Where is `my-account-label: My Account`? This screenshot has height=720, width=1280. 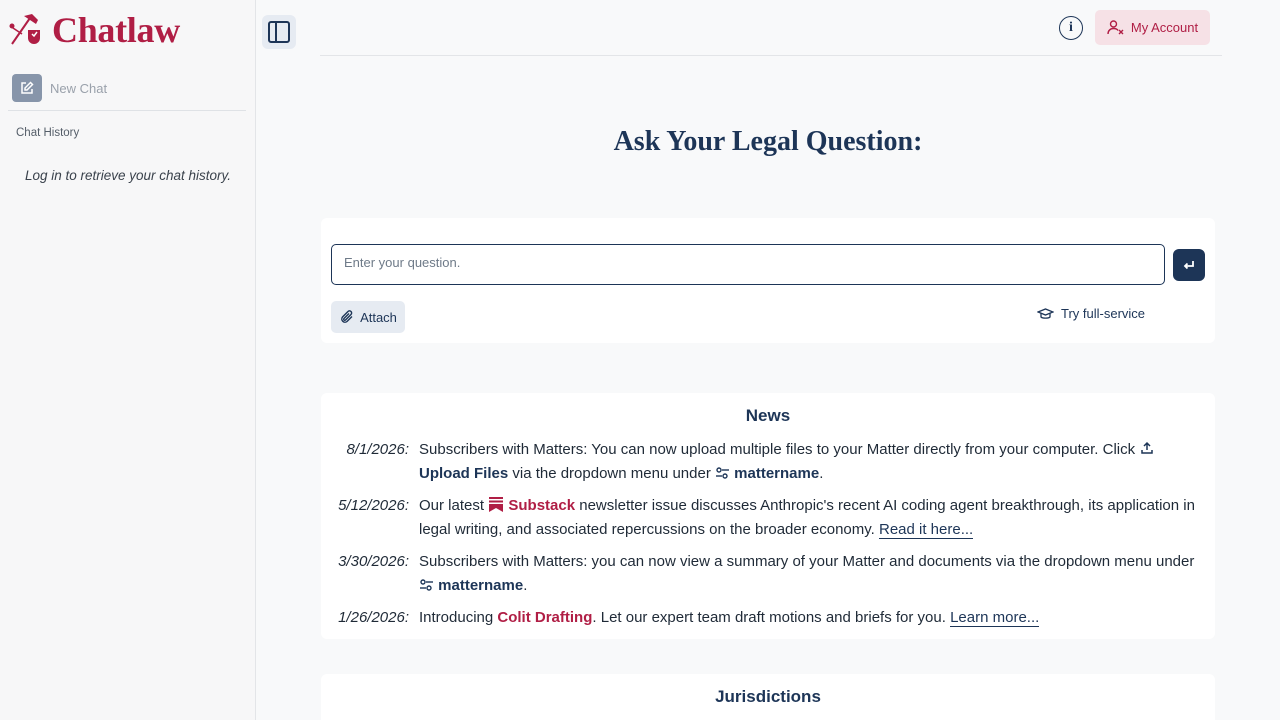 my-account-label: My Account is located at coordinates (1164, 27).